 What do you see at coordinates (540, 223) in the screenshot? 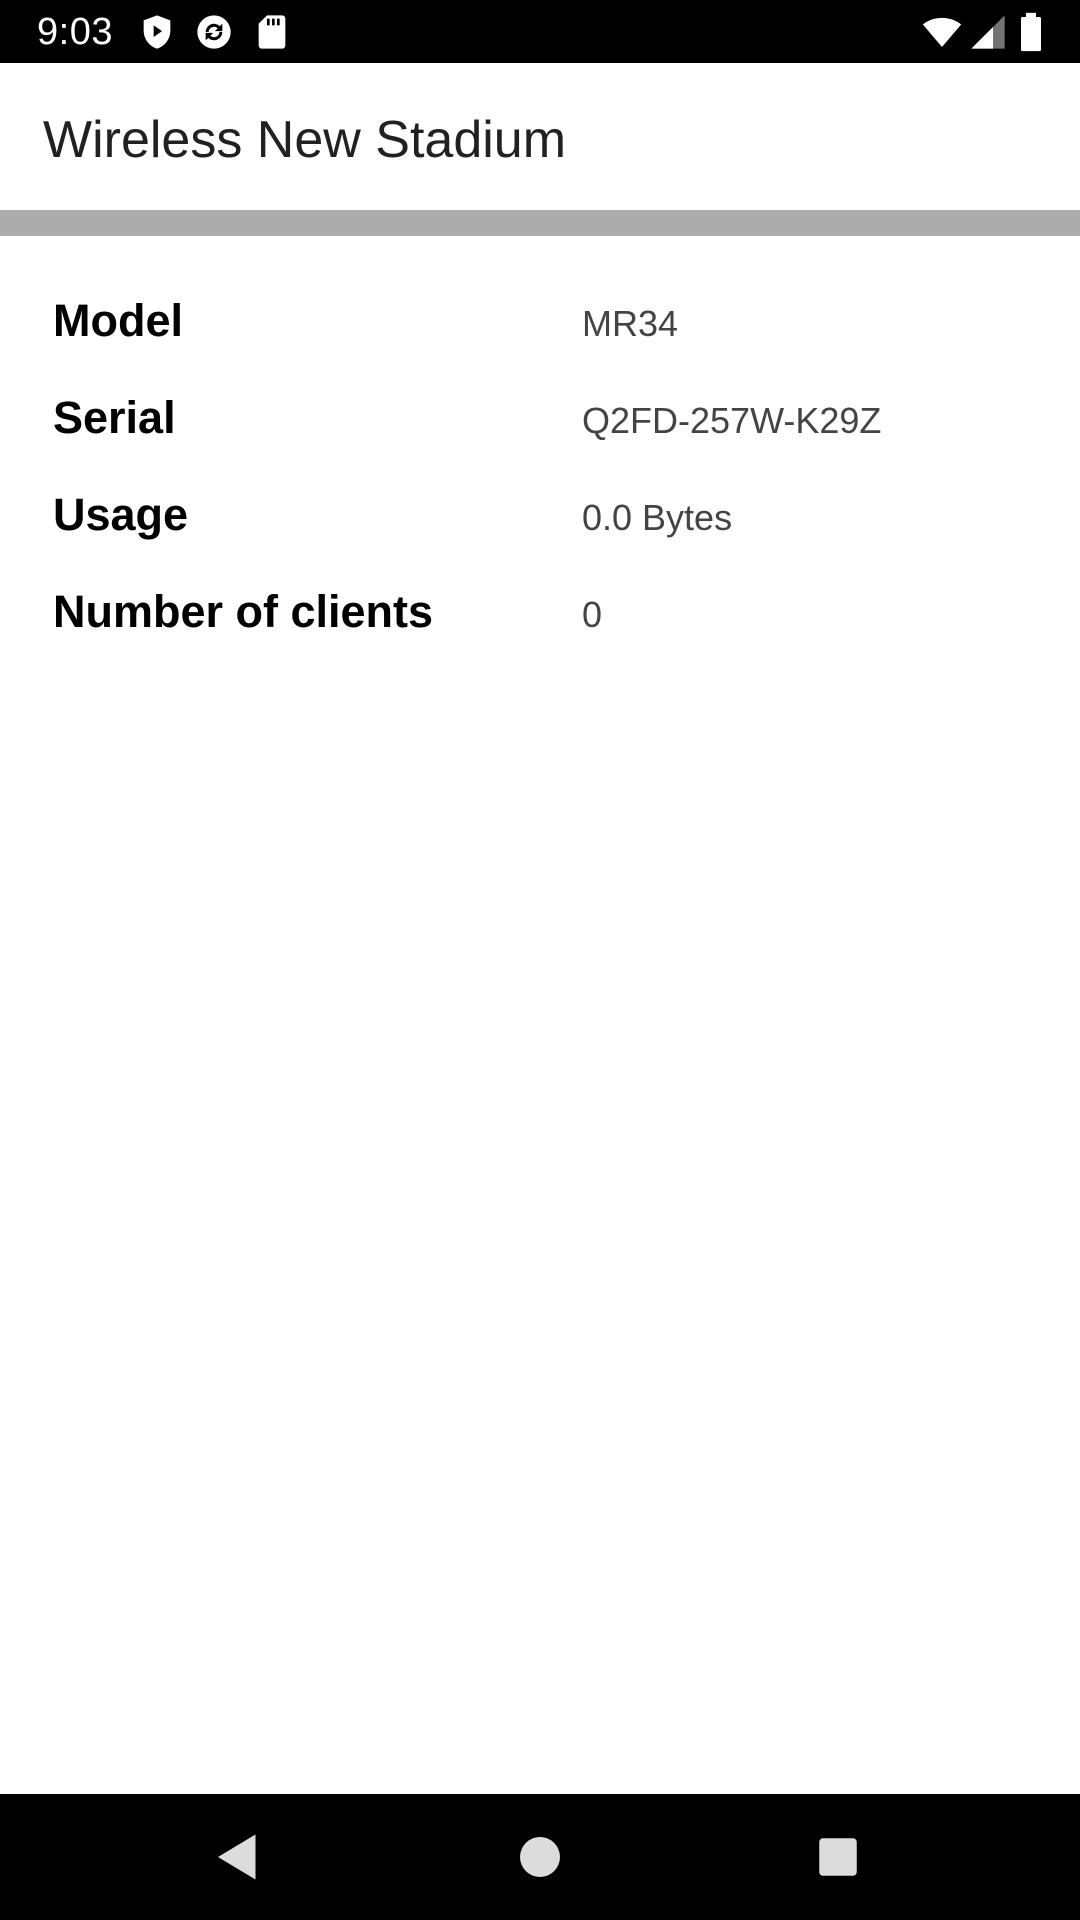
I see `header-divider` at bounding box center [540, 223].